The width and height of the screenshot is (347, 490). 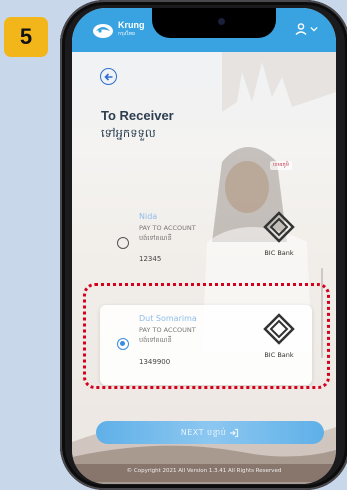 What do you see at coordinates (126, 34) in the screenshot?
I see `logo-subtext: กรุงไทย` at bounding box center [126, 34].